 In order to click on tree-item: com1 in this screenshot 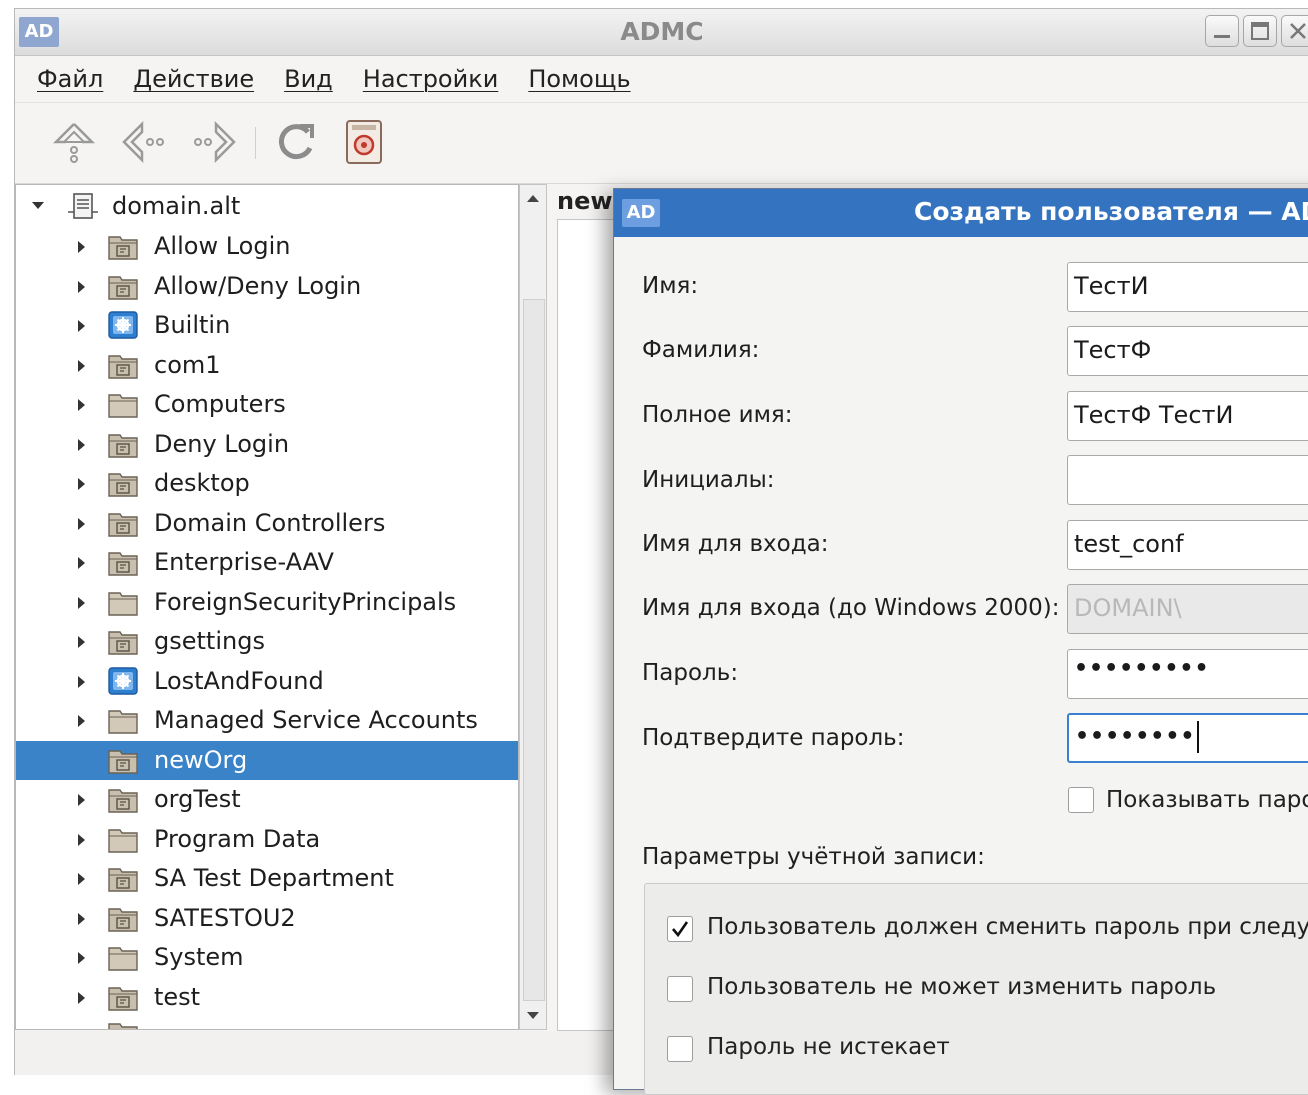, I will do `click(267, 365)`.